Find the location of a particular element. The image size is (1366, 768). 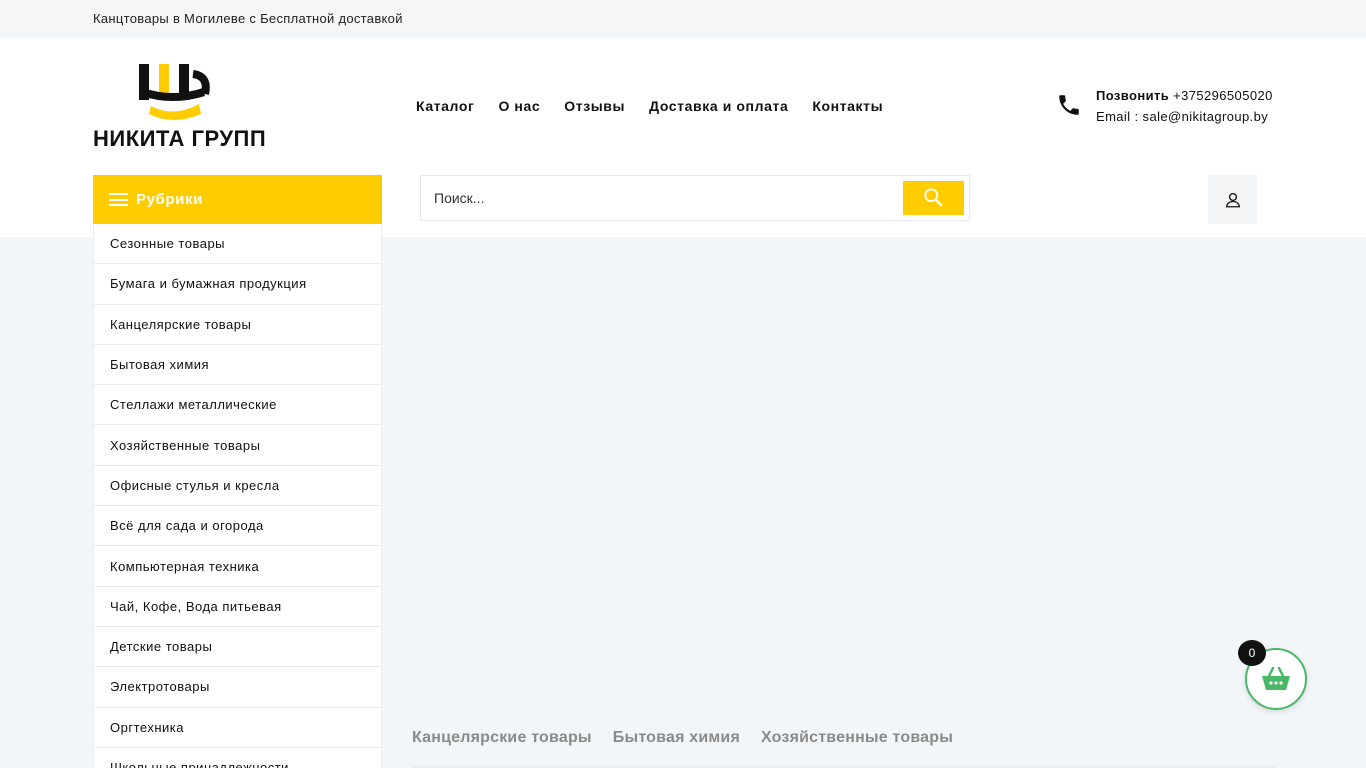

category-item: Оргтехника is located at coordinates (237, 728).